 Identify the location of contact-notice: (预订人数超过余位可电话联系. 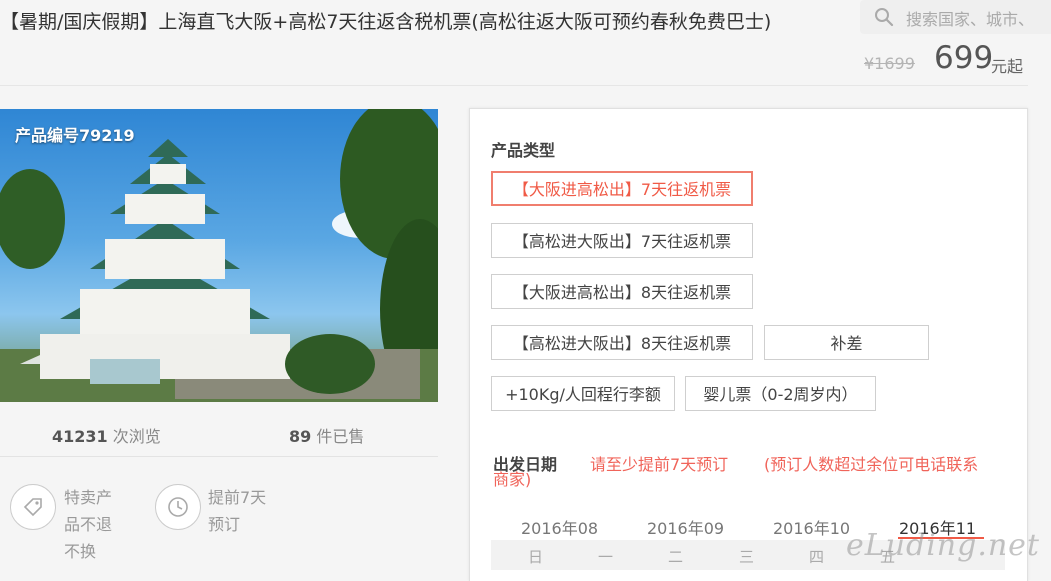
(871, 464).